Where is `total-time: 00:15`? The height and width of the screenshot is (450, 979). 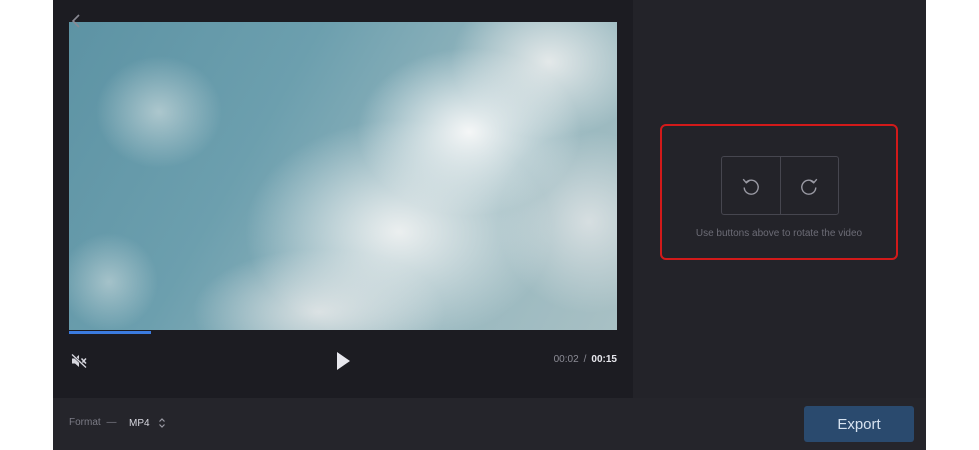
total-time: 00:15 is located at coordinates (604, 359).